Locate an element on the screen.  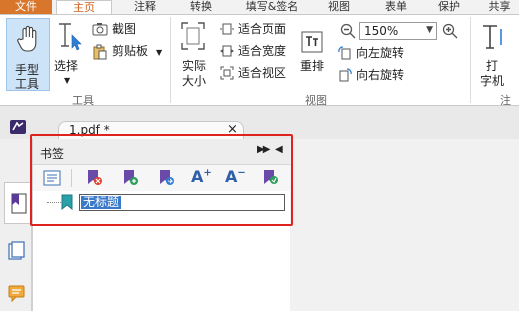
select-button: 选择 ▼ is located at coordinates (68, 55).